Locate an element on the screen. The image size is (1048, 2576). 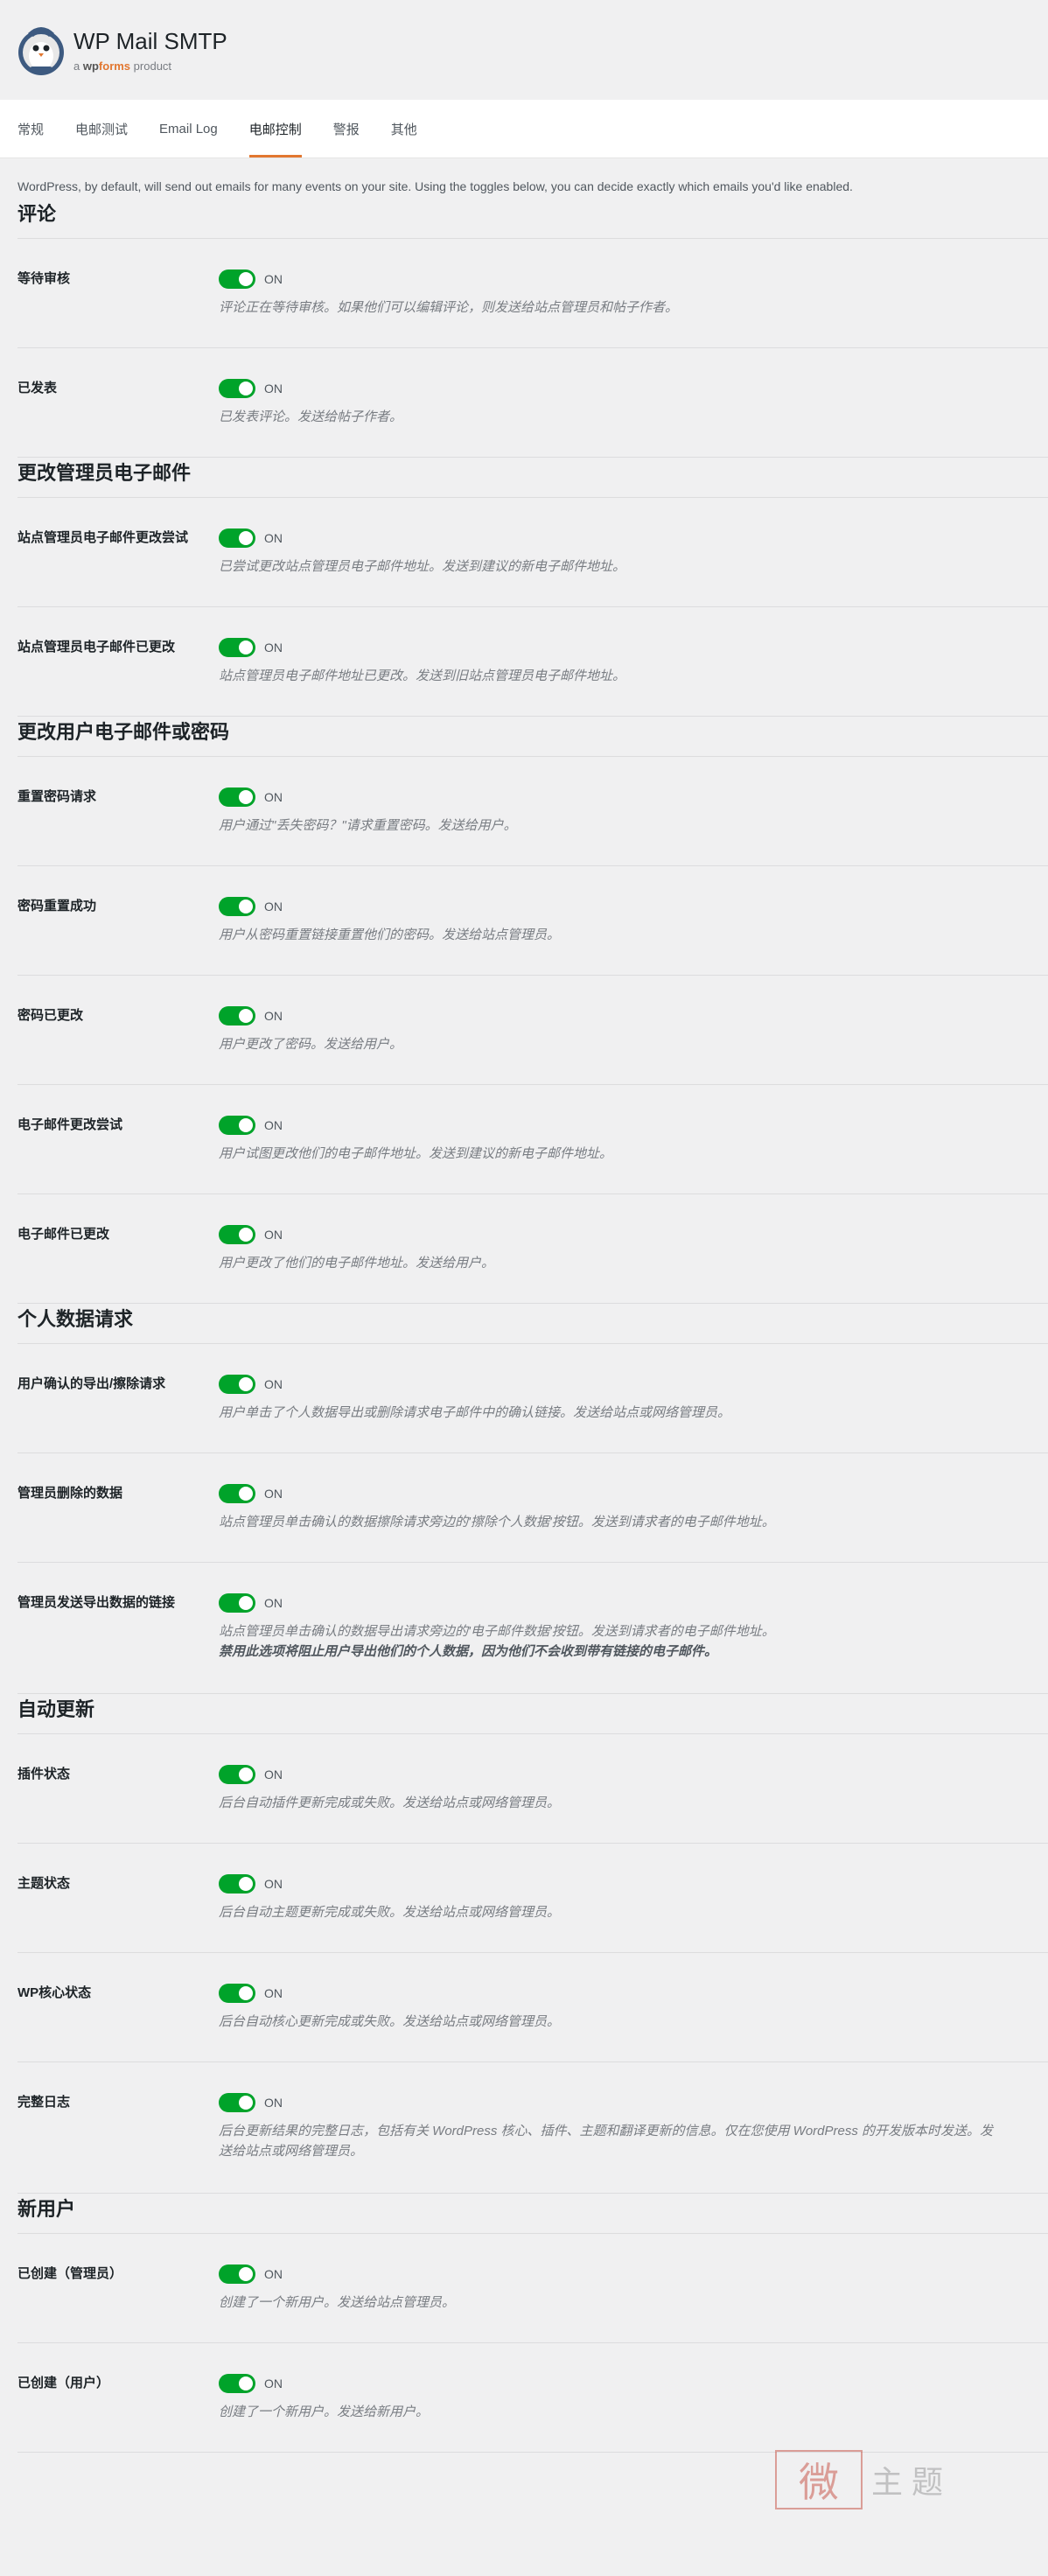
setting-label: 完整日志 is located at coordinates (44, 2102).